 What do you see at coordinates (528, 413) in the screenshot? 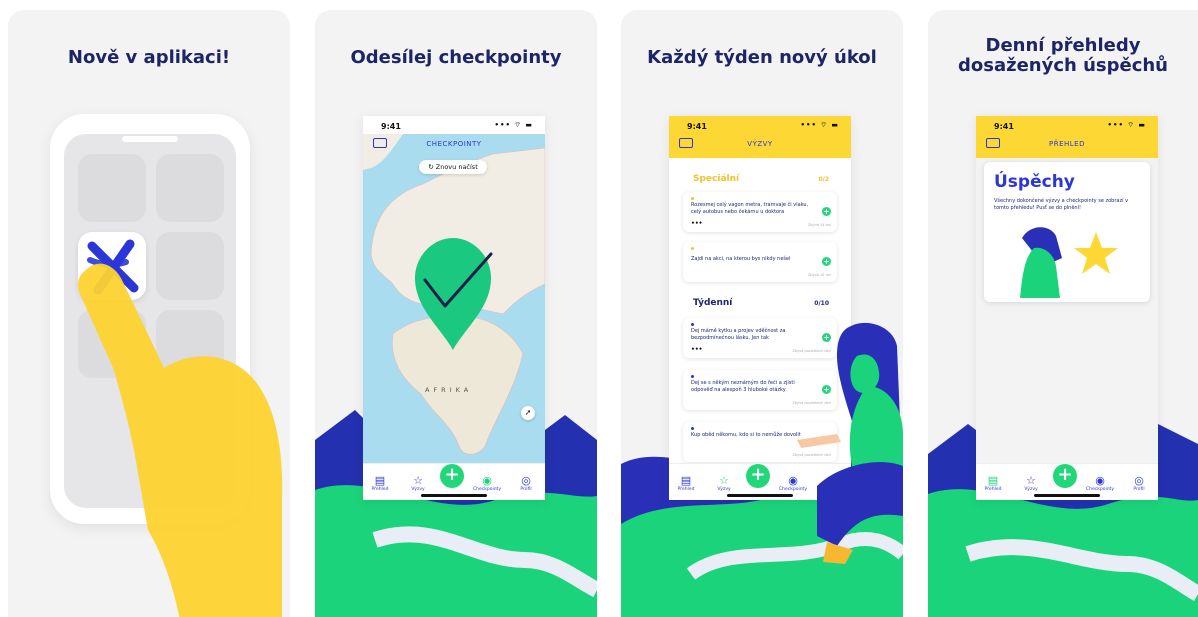
I see `compass-icon: ➚` at bounding box center [528, 413].